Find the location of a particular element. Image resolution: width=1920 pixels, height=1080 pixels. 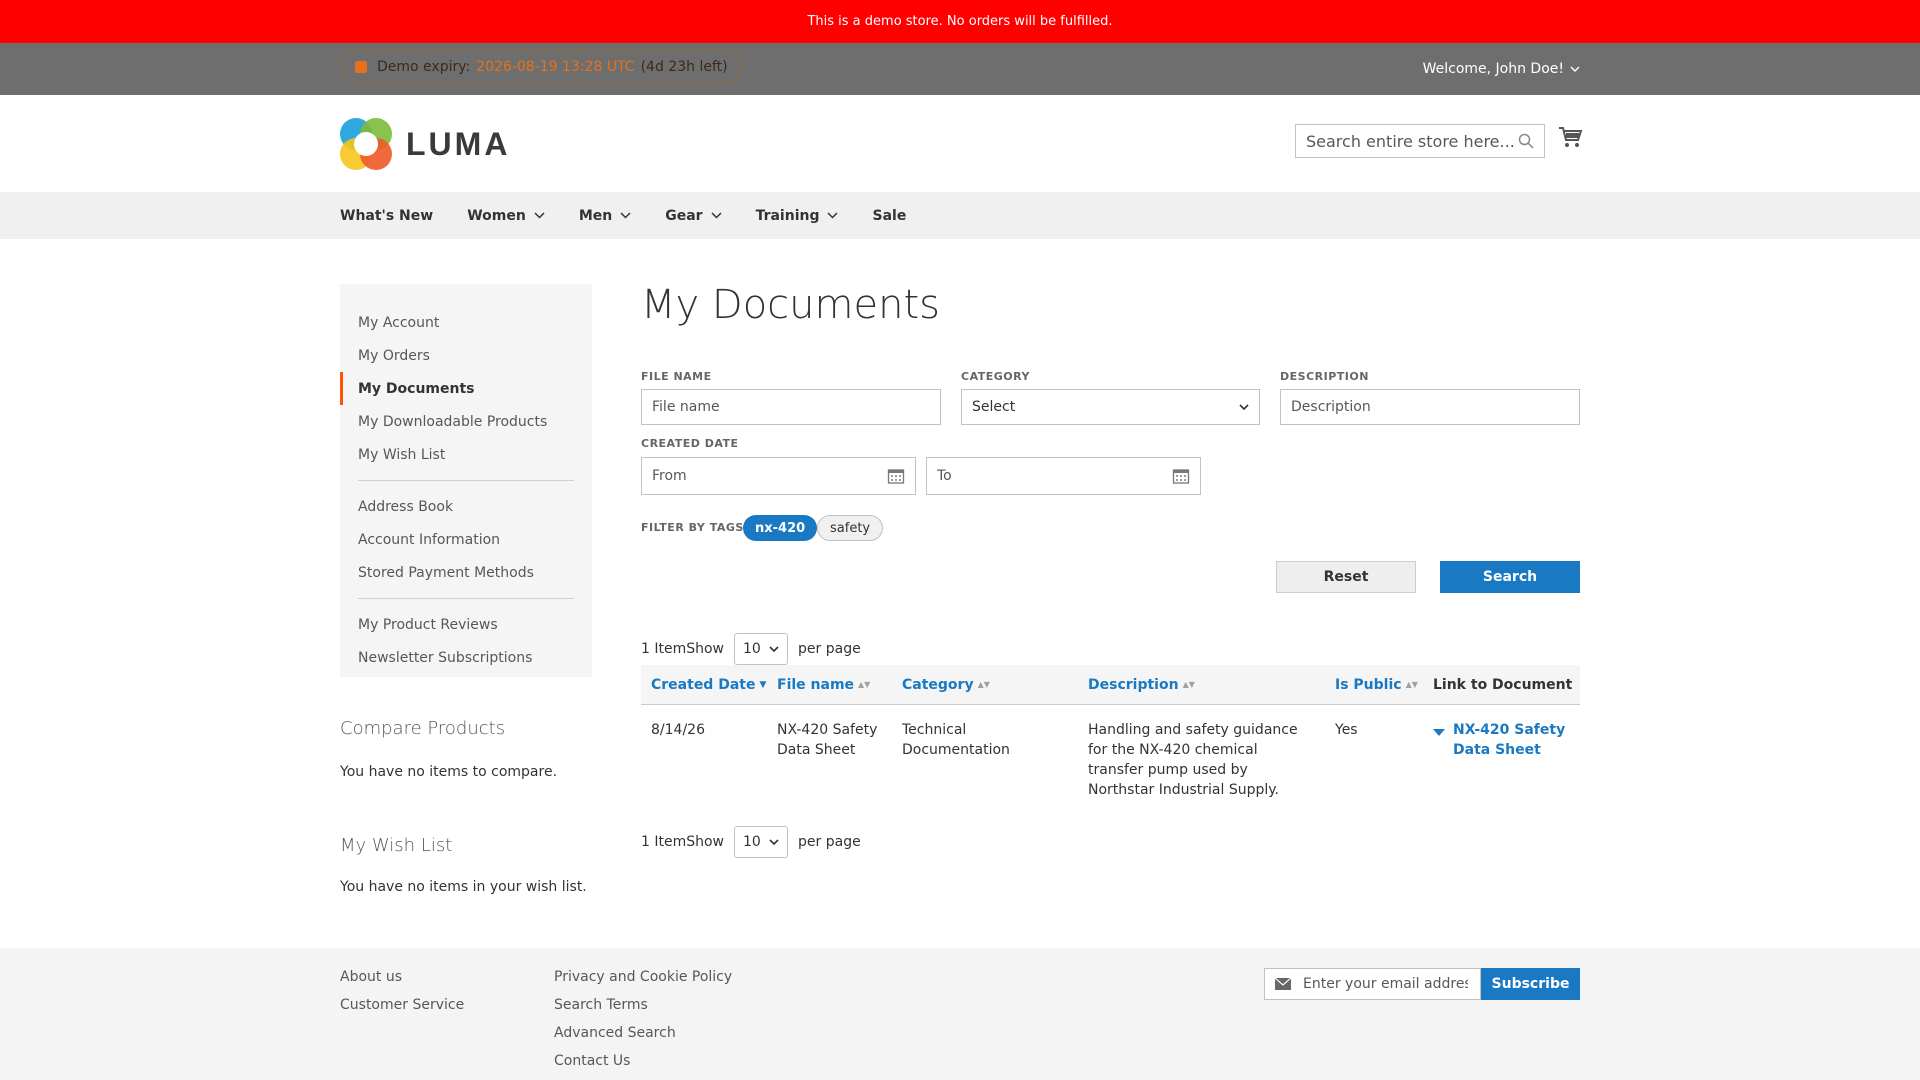

column-header-link-to-document: Link to Document is located at coordinates (1501, 685).